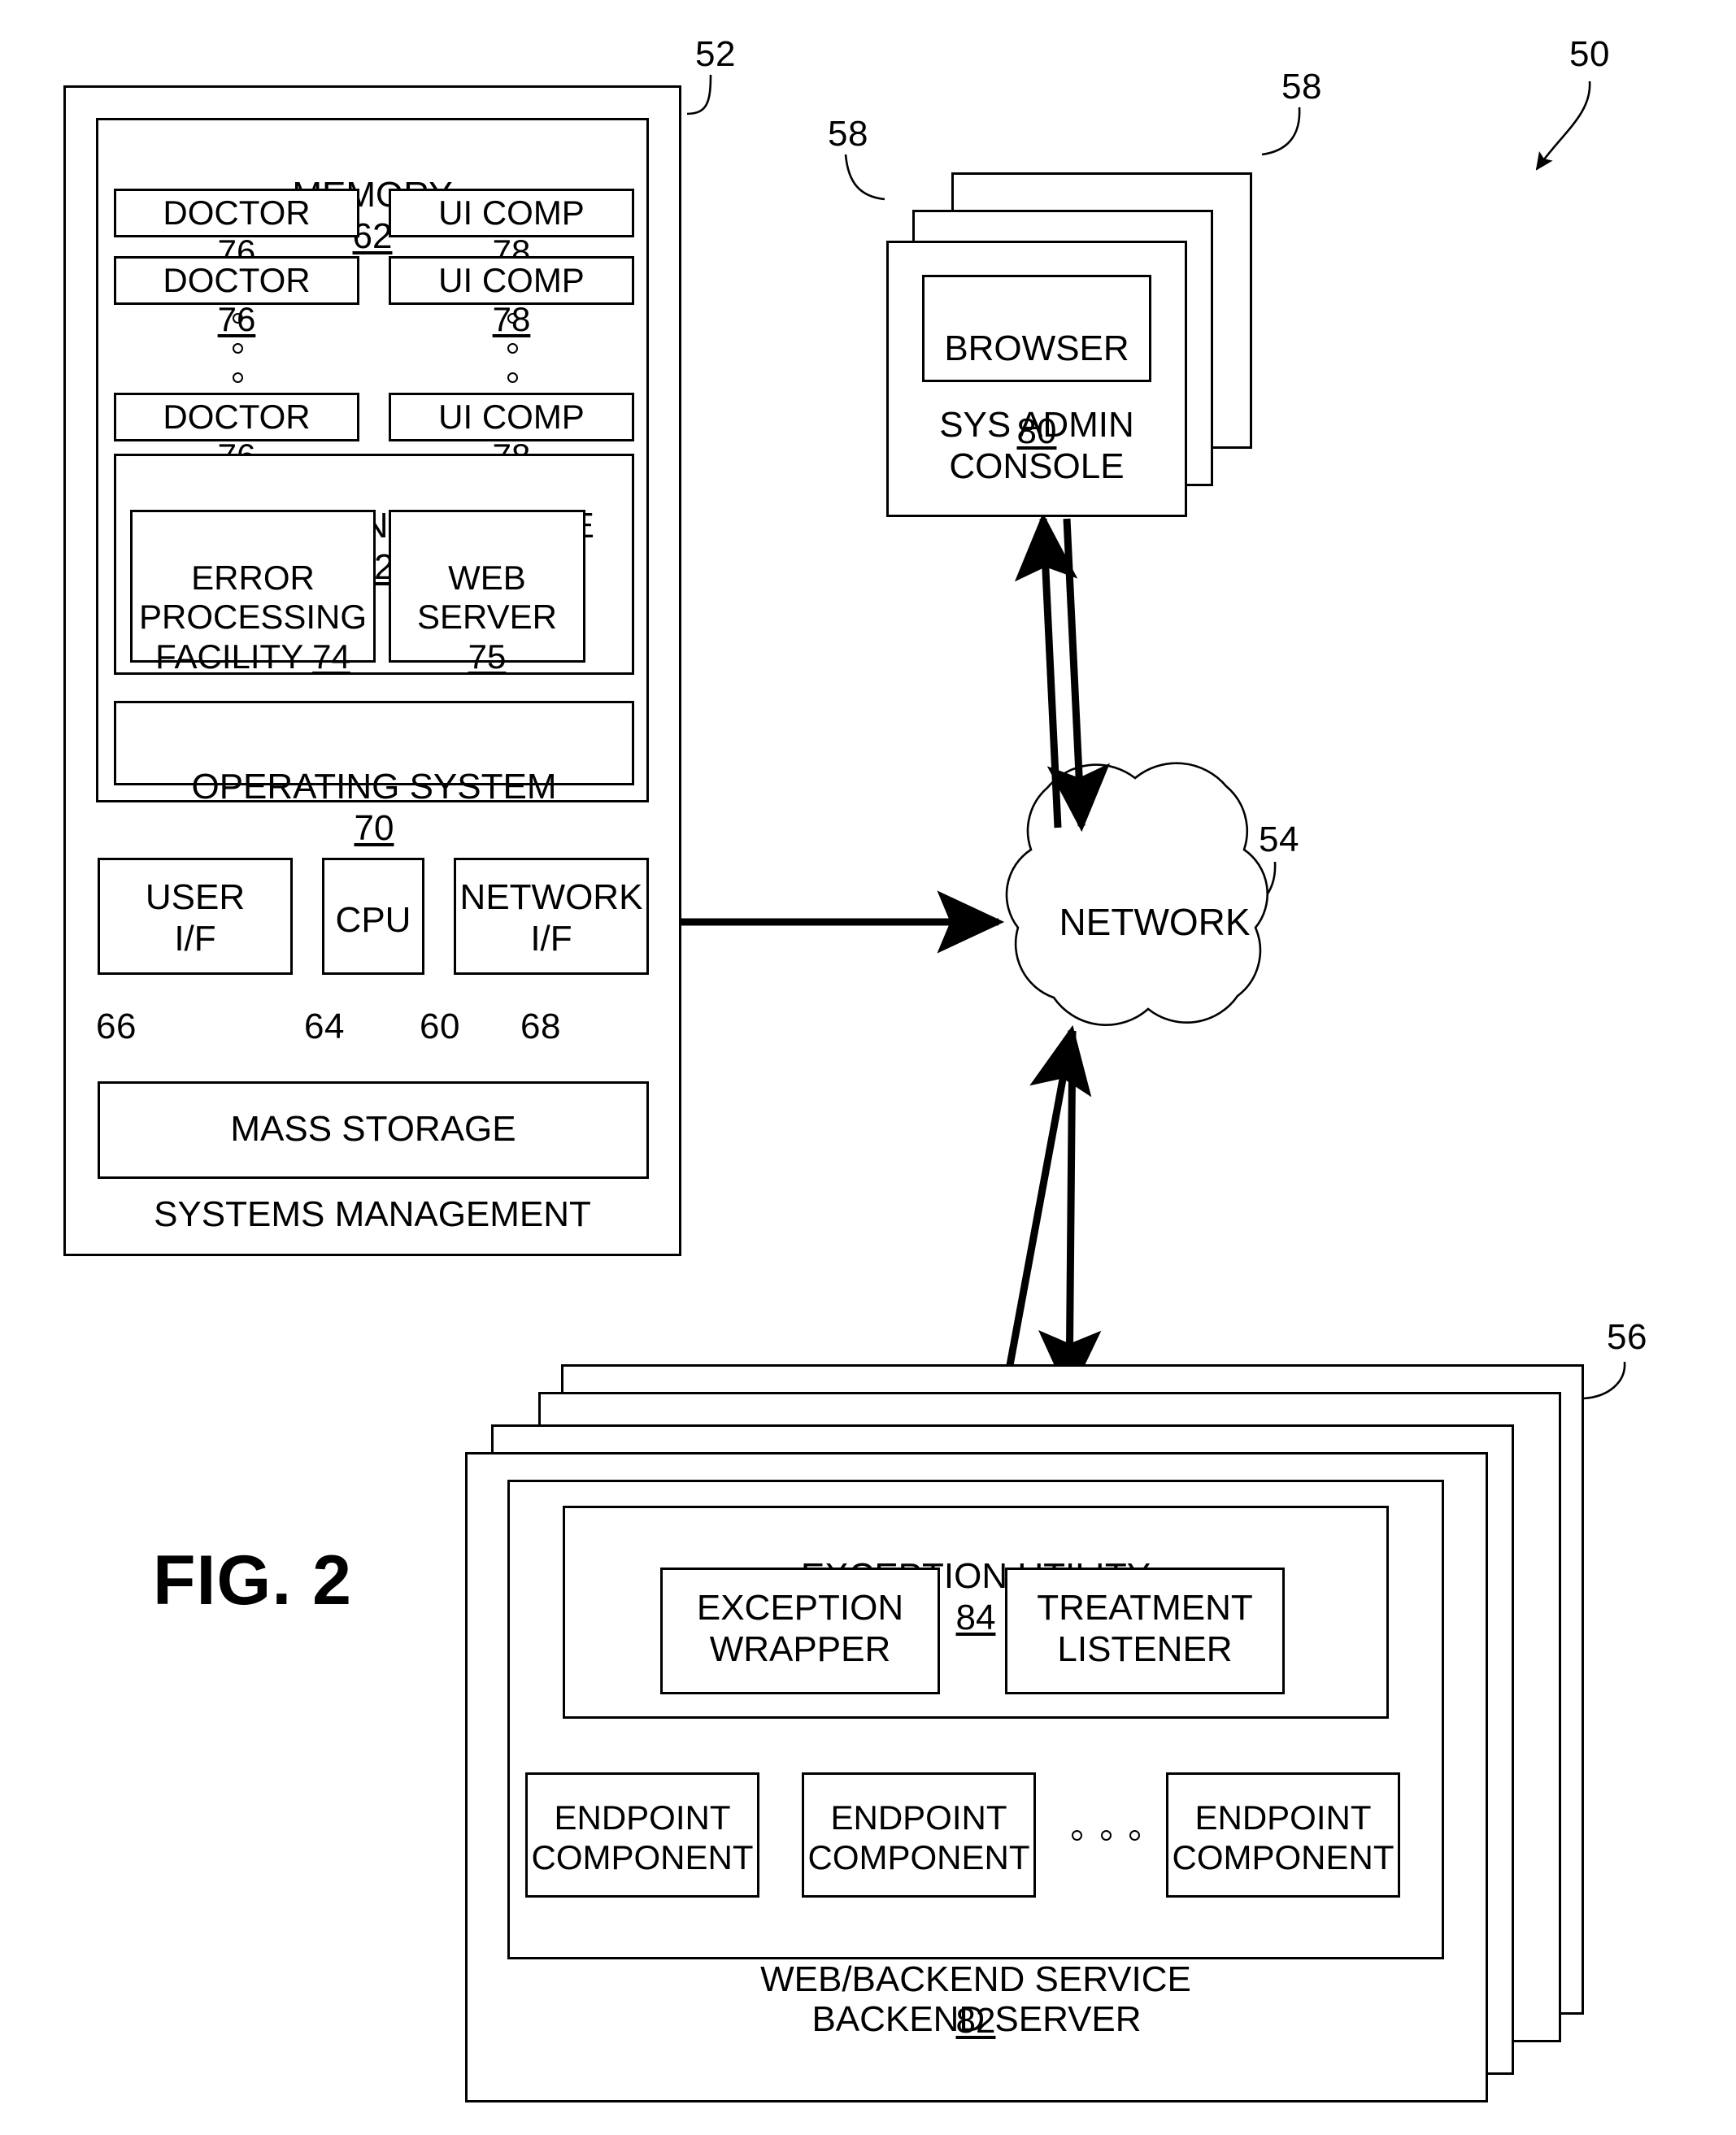  I want to click on sys-admin-console-title: SYS ADMIN CONSOLE, so click(1036, 446).